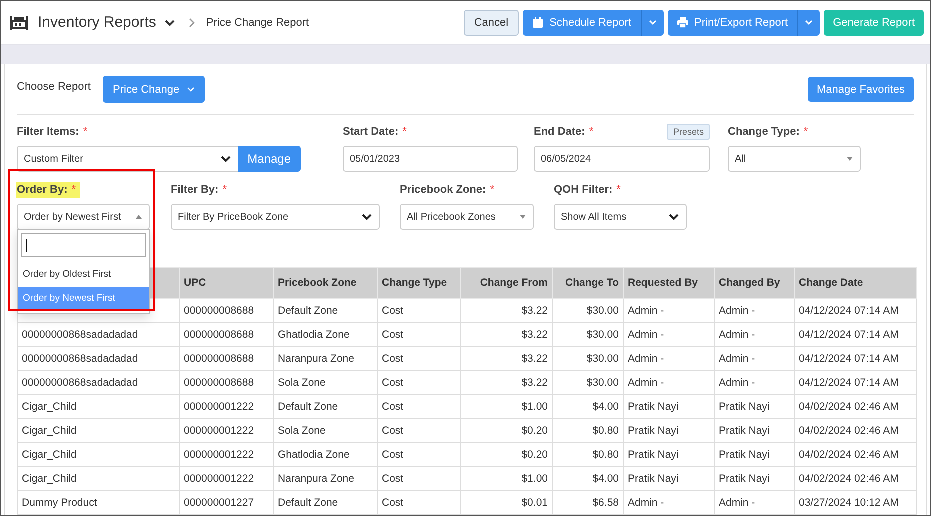 The height and width of the screenshot is (516, 931). What do you see at coordinates (764, 132) in the screenshot?
I see `field-label: Change Type:` at bounding box center [764, 132].